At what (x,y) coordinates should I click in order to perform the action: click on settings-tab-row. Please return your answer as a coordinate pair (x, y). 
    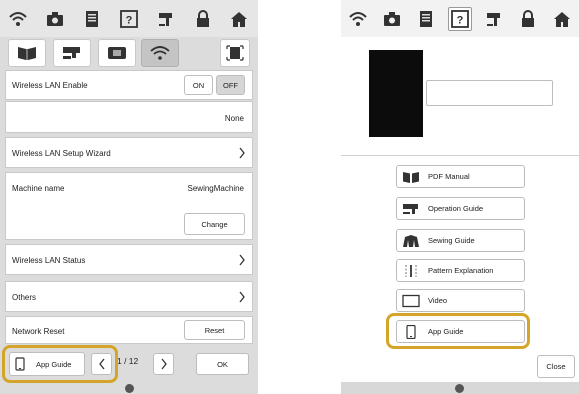
    Looking at the image, I should click on (129, 53).